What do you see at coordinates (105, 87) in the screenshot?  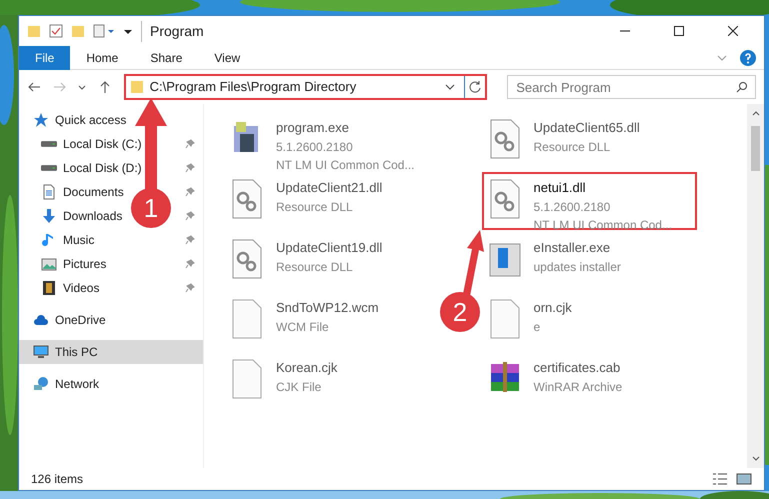 I see `up-arrow-icon` at bounding box center [105, 87].